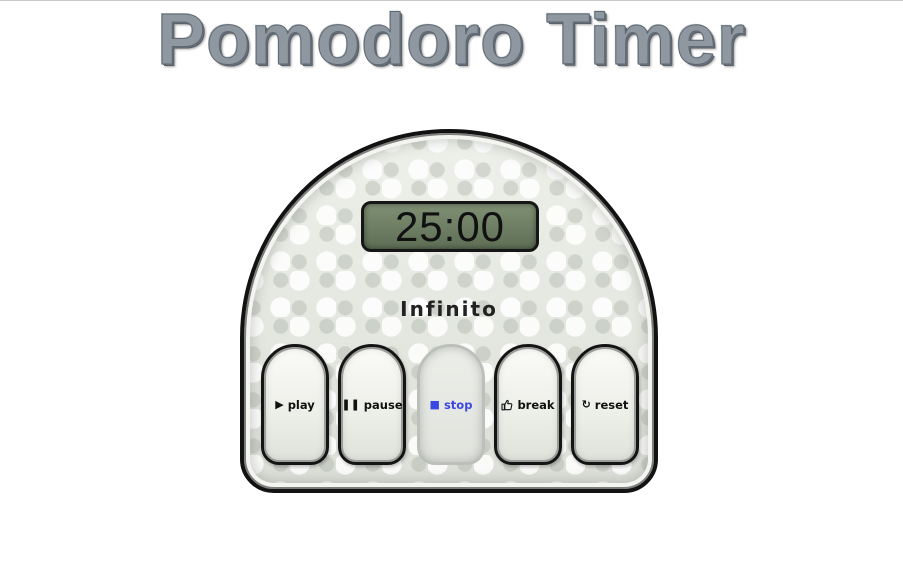 The image size is (903, 561). I want to click on play-button-label: play, so click(301, 404).